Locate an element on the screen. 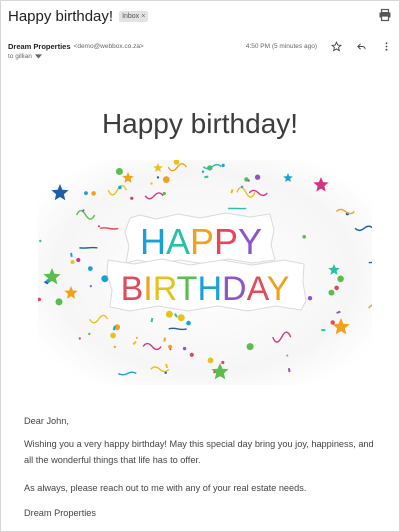  inbox-label: Inbox × is located at coordinates (134, 16).